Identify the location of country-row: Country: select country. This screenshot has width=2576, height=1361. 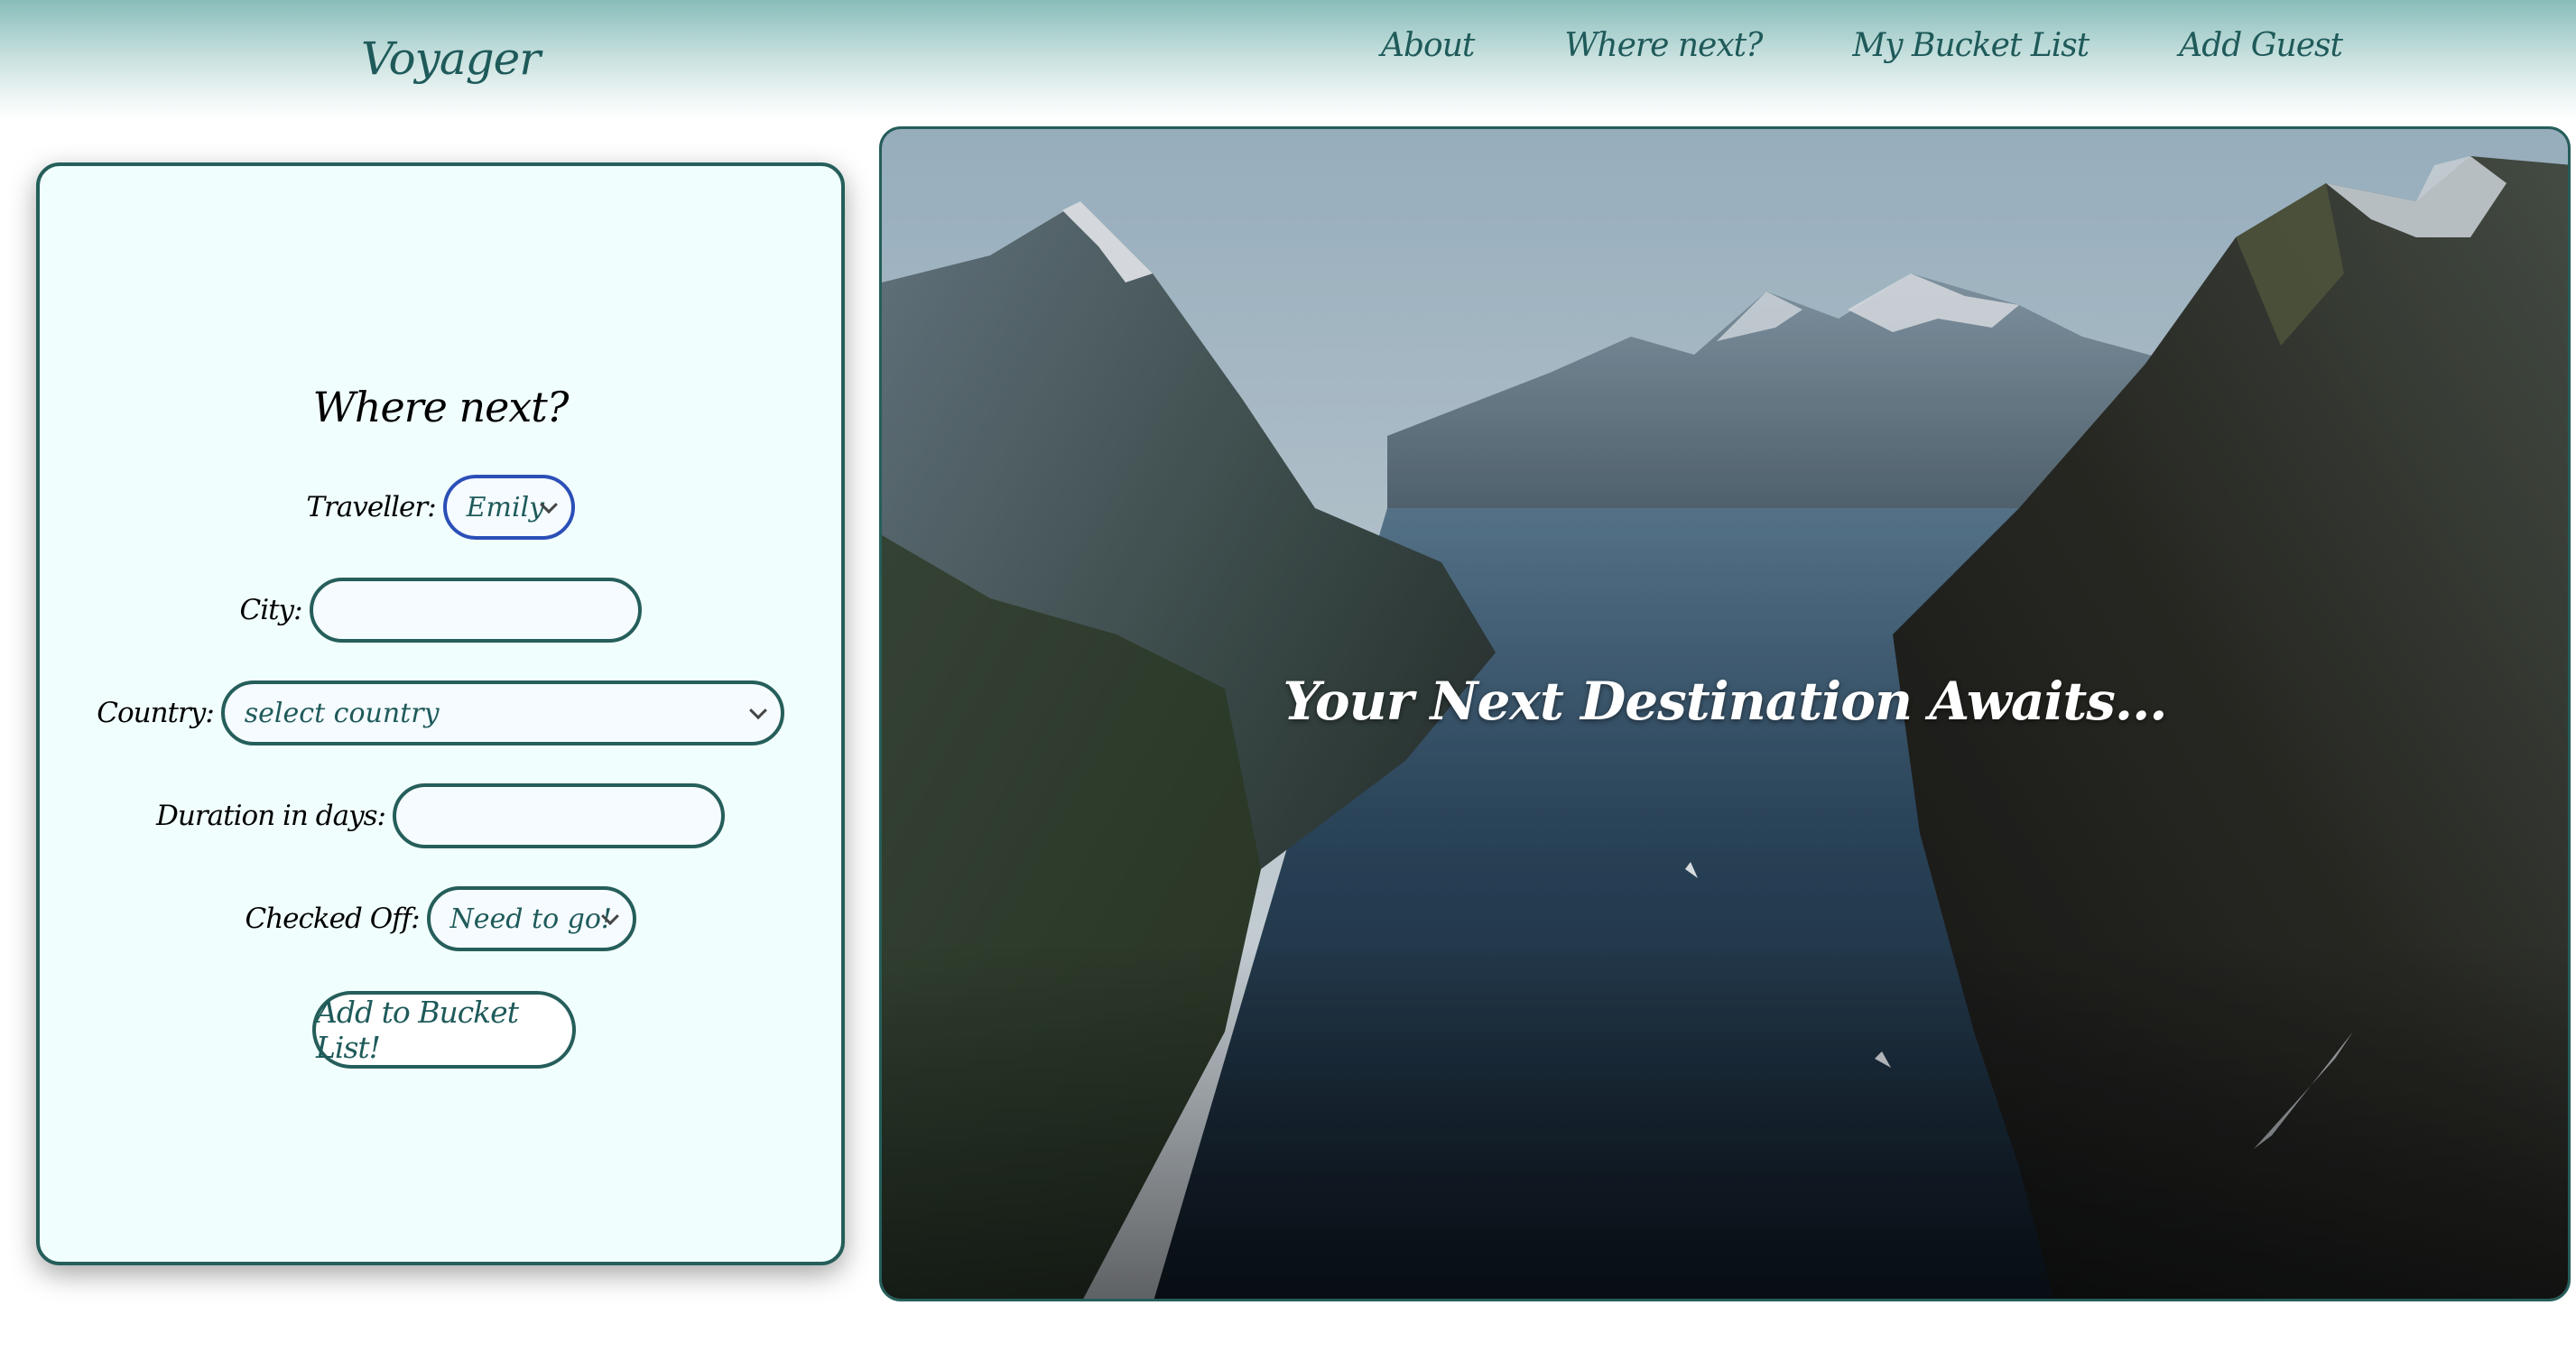
(440, 712).